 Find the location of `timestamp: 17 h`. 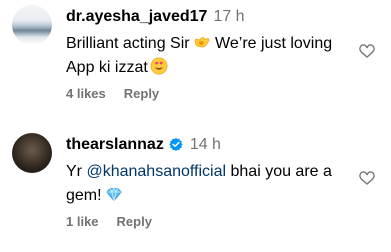

timestamp: 17 h is located at coordinates (229, 16).